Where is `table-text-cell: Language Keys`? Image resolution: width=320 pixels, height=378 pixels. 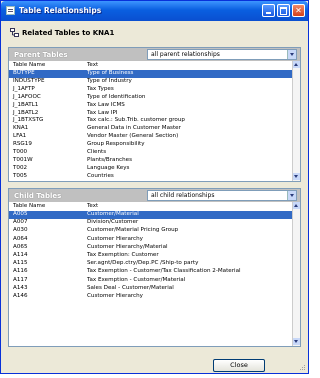 table-text-cell: Language Keys is located at coordinates (108, 167).